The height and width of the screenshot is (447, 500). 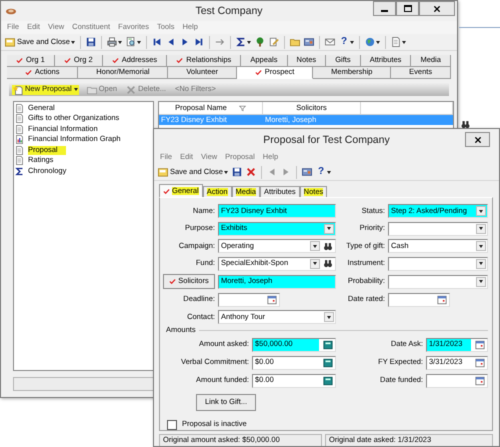 I want to click on preview-icon, so click(x=131, y=42).